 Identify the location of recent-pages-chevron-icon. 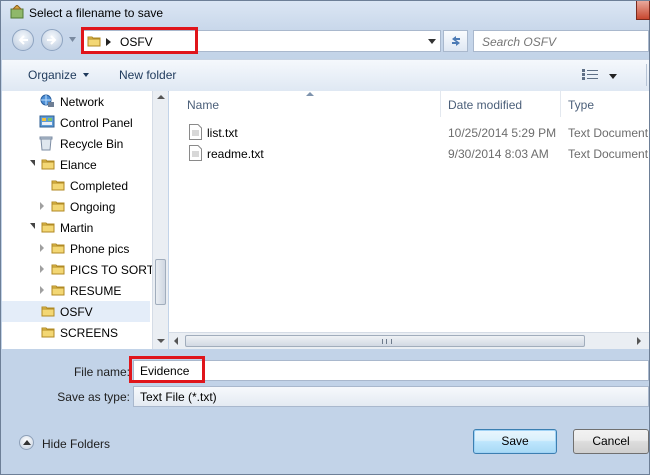
(72, 39).